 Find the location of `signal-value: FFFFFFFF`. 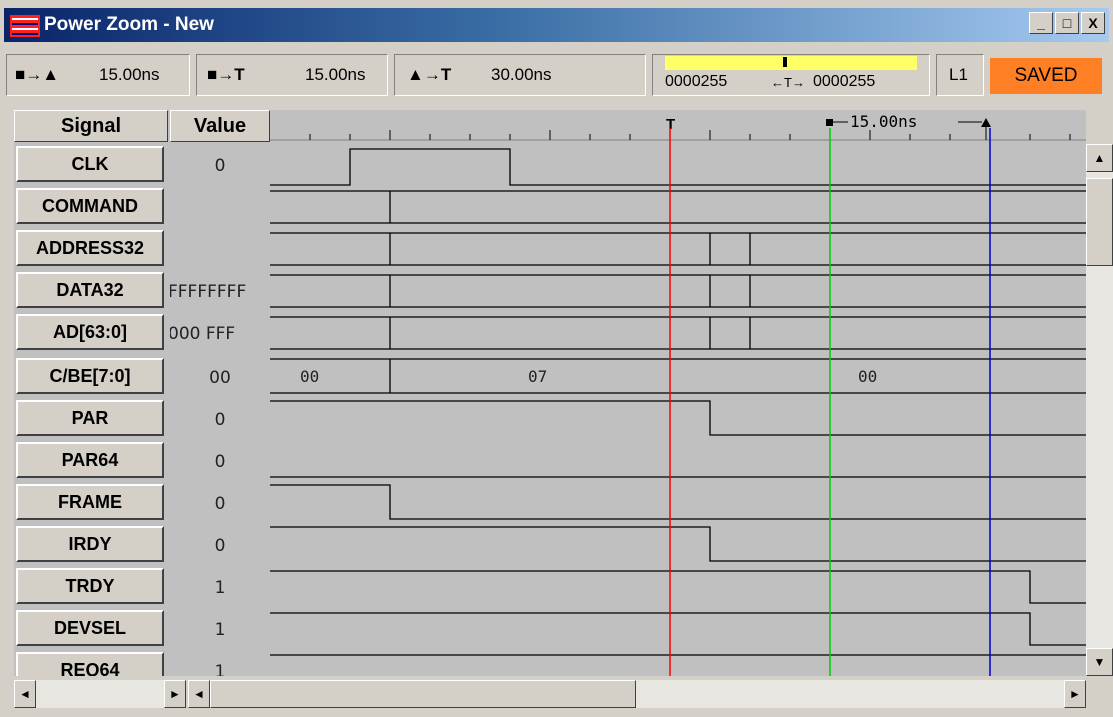

signal-value: FFFFFFFF is located at coordinates (208, 292).